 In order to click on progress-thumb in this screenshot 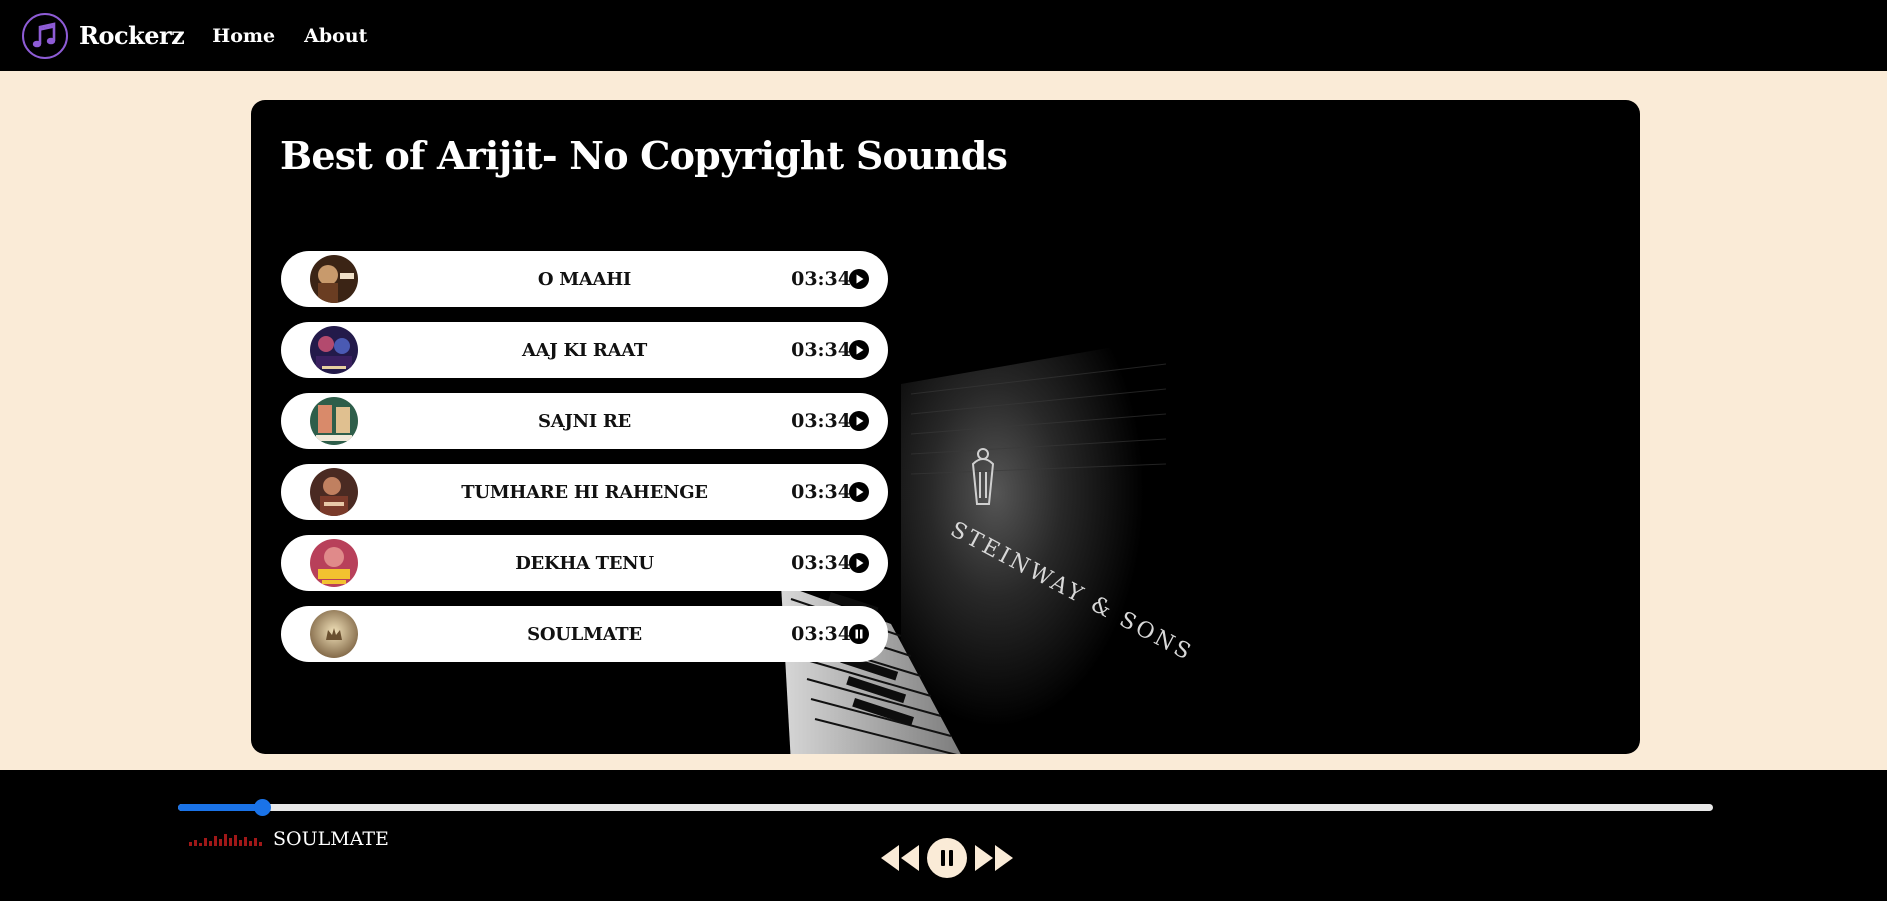, I will do `click(263, 807)`.